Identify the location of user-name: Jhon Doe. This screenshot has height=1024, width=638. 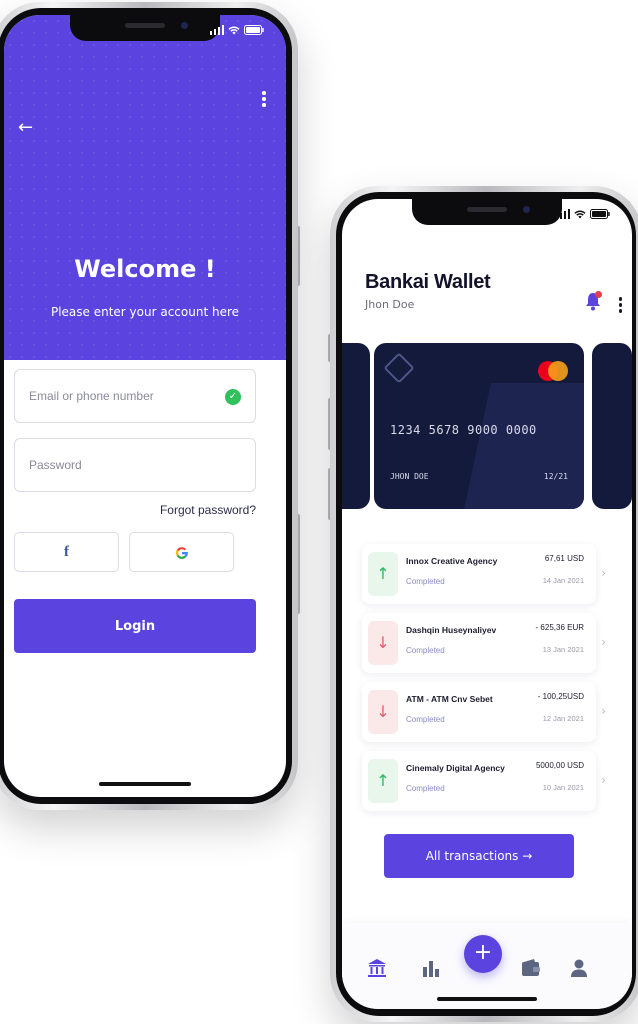
(390, 304).